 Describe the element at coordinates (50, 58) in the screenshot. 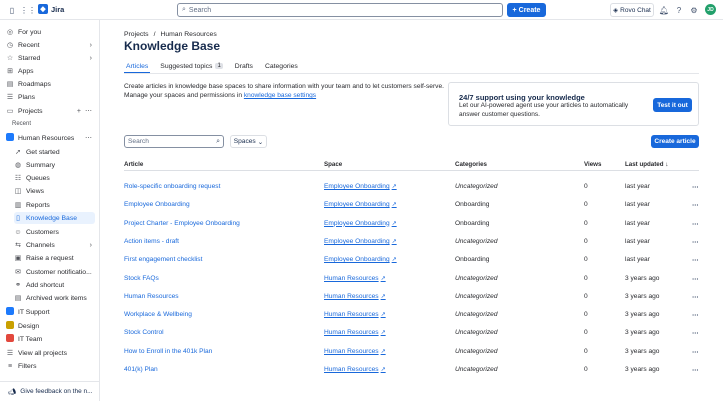

I see `sidebar-item-starred: ☆ Starred ›` at that location.